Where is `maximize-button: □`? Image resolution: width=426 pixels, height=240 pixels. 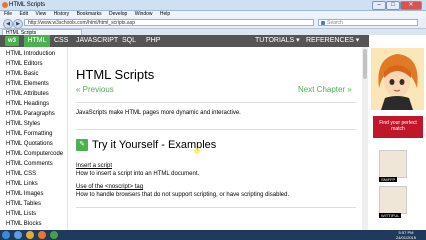
maximize-button: □ is located at coordinates (393, 5).